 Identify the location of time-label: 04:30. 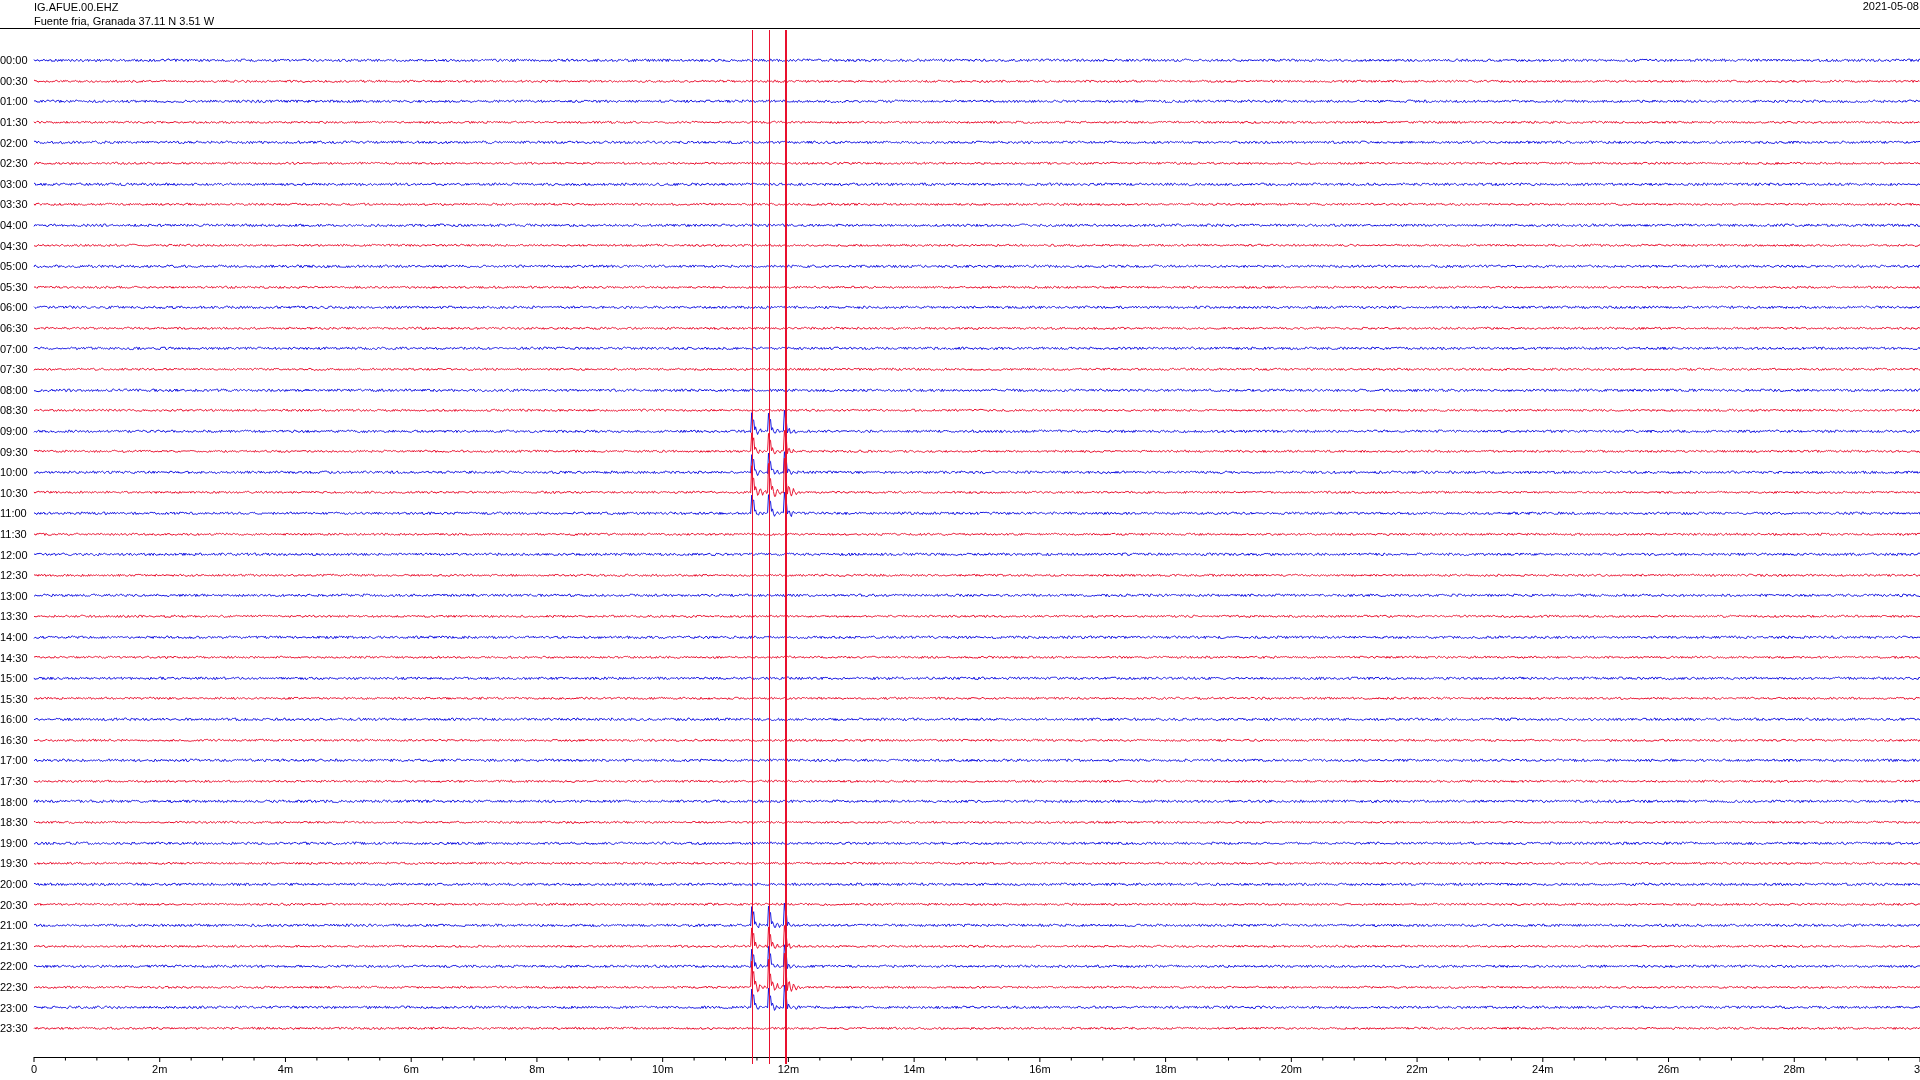
(14, 245).